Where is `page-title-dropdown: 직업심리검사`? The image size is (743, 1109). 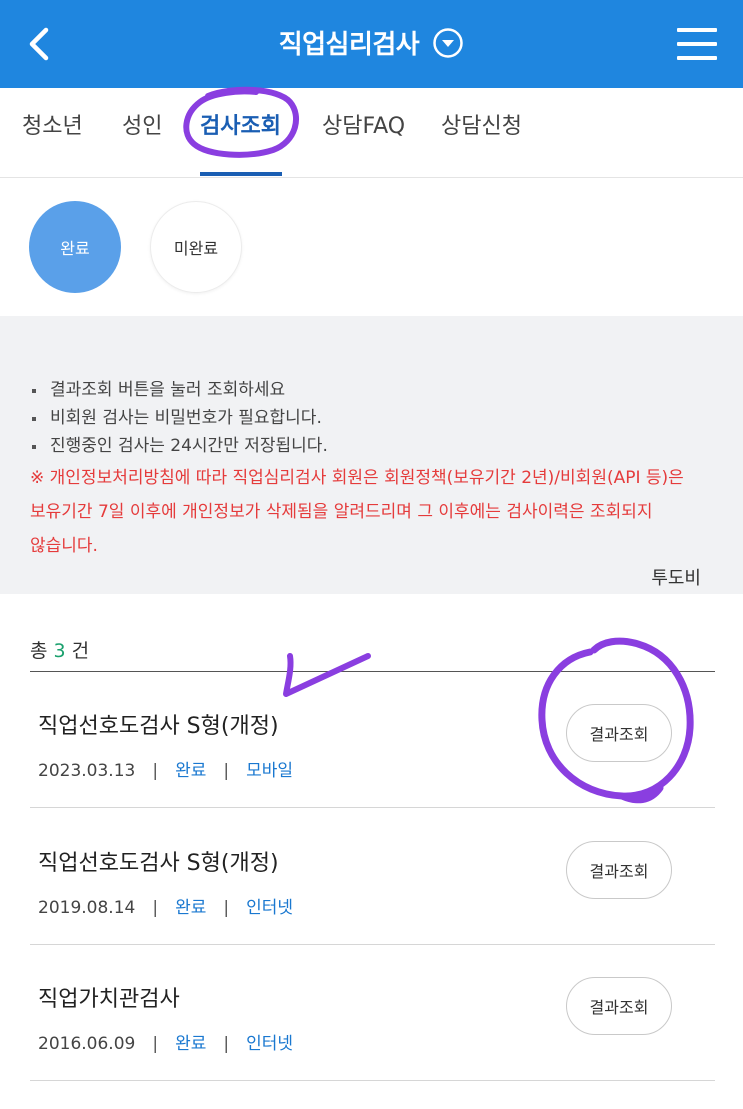
page-title-dropdown: 직업심리검사 is located at coordinates (371, 42).